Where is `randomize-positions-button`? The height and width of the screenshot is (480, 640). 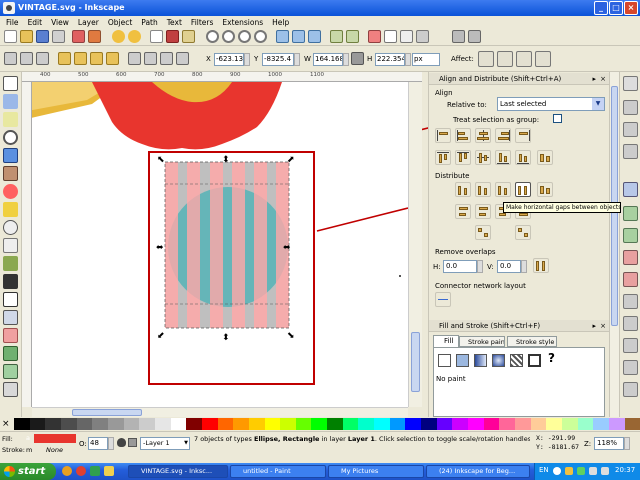 randomize-positions-button is located at coordinates (483, 232).